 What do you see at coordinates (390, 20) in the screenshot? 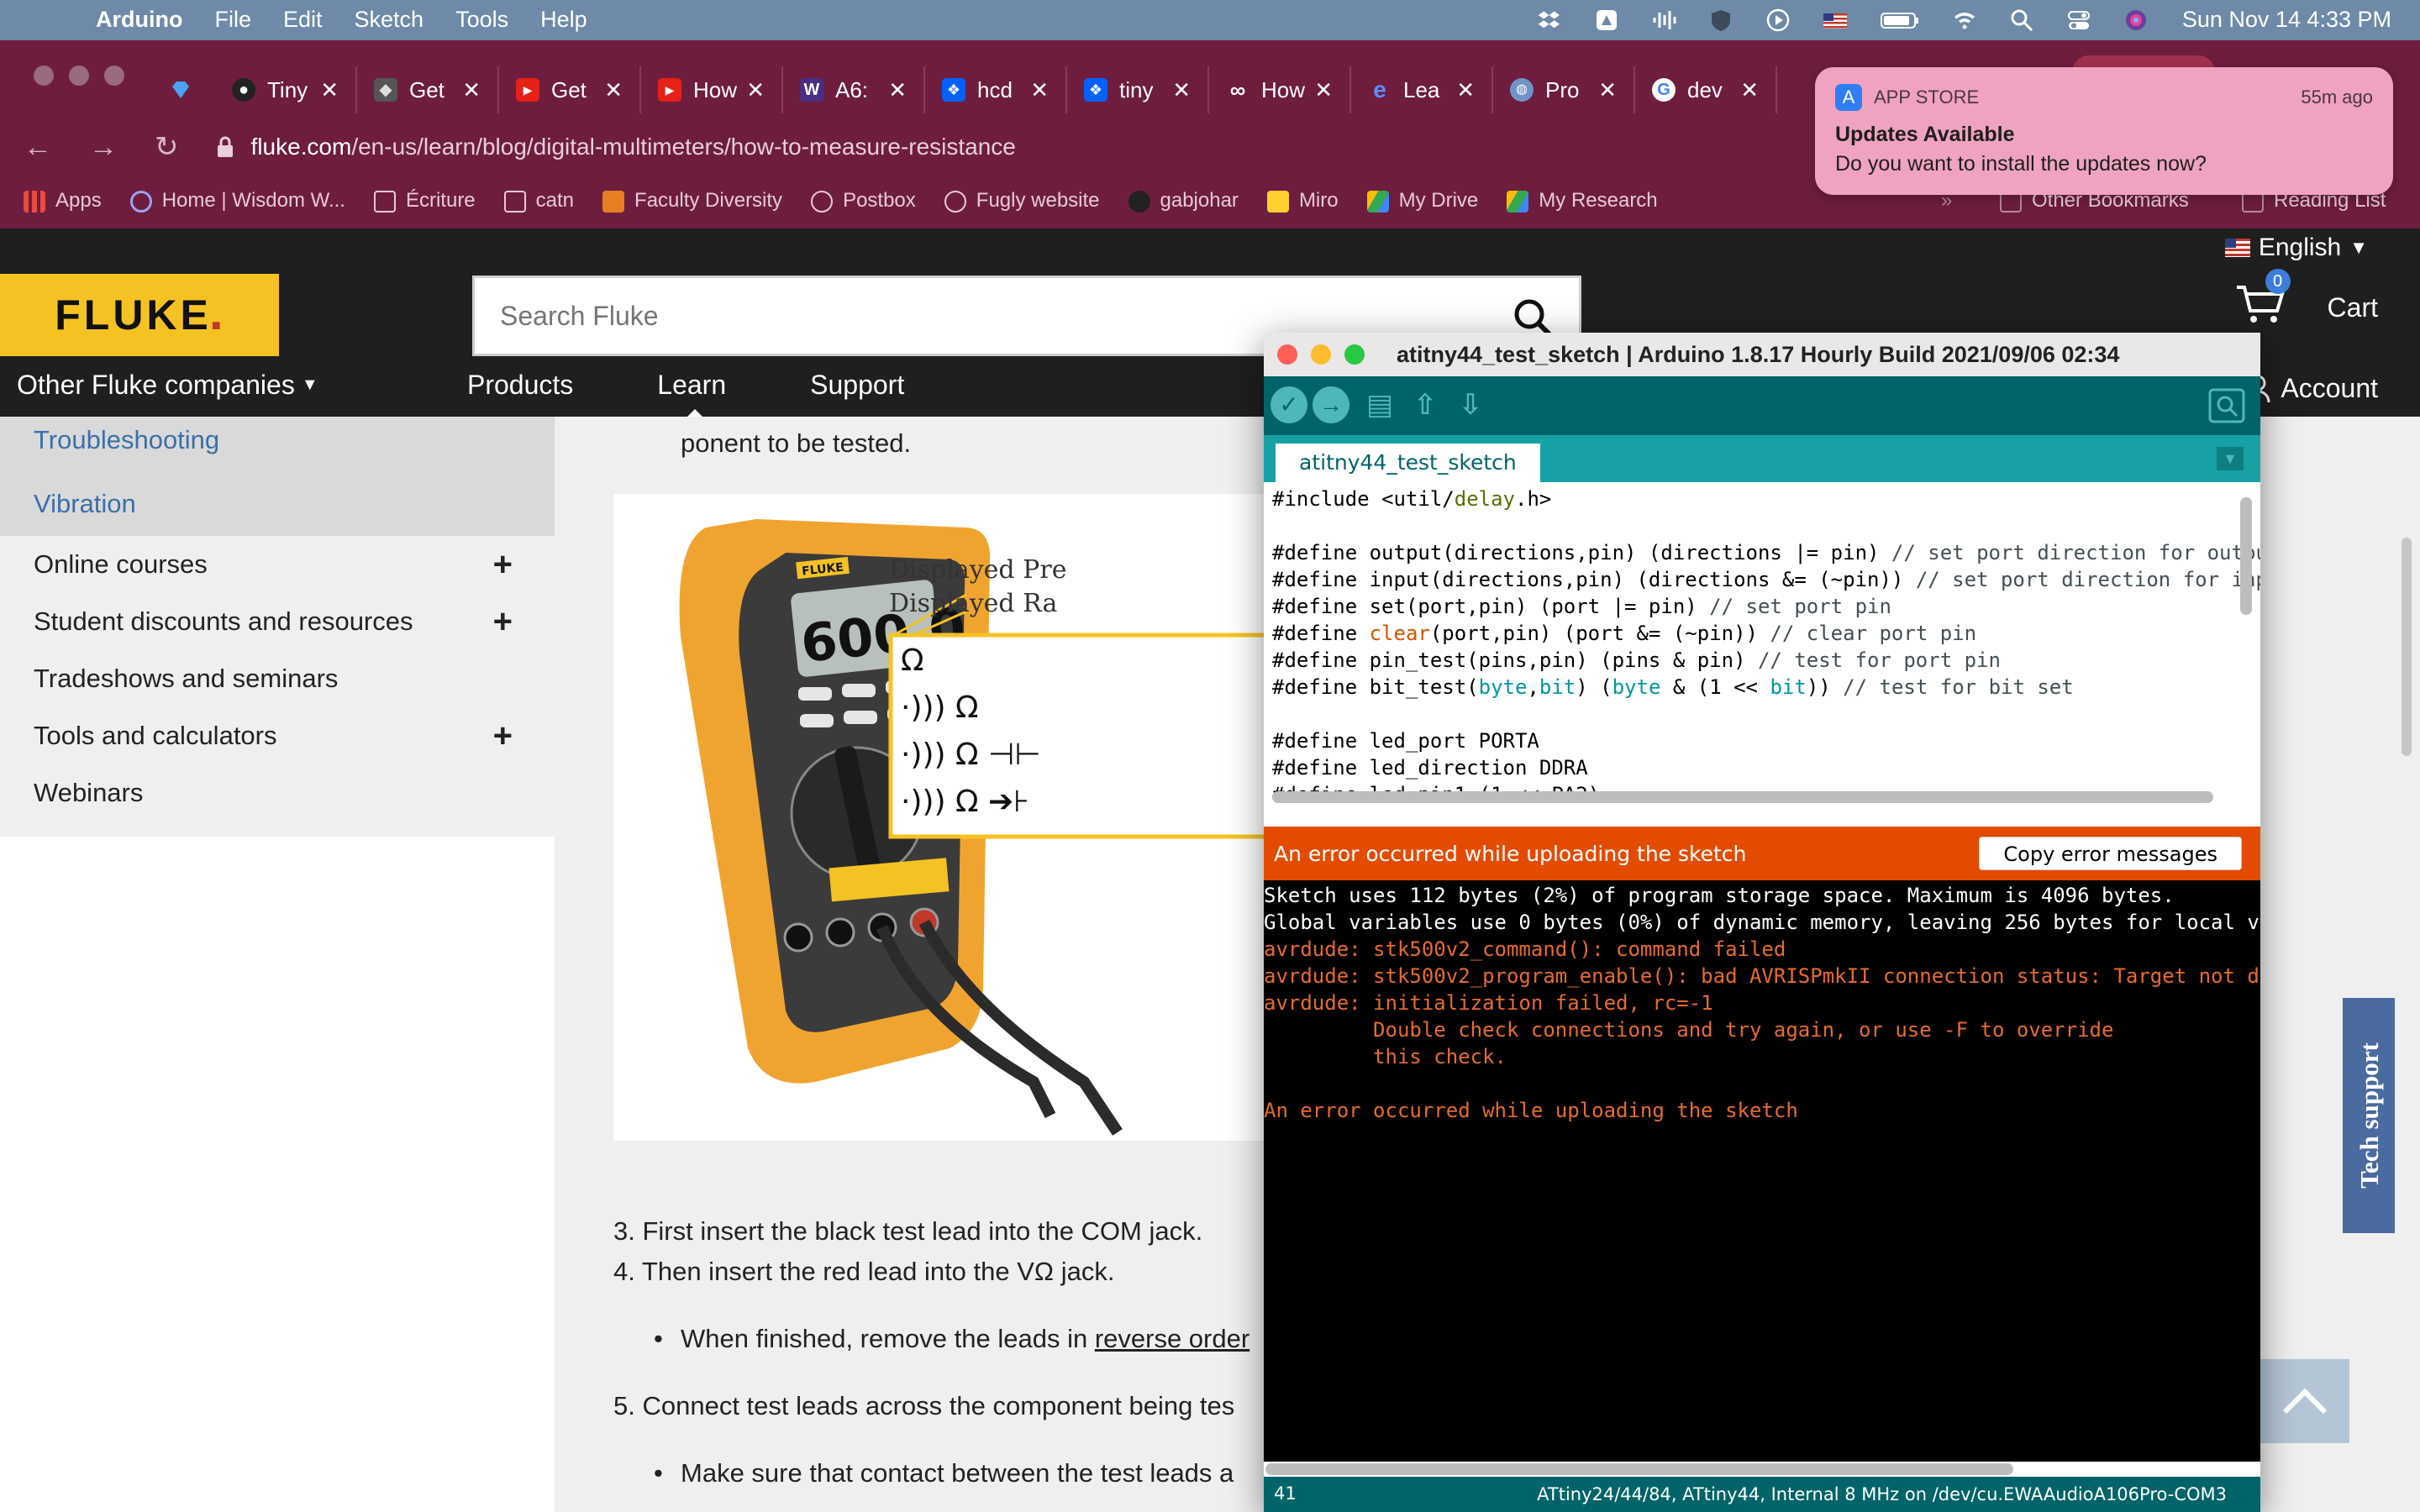
I see `menu-sketch: Sketch` at bounding box center [390, 20].